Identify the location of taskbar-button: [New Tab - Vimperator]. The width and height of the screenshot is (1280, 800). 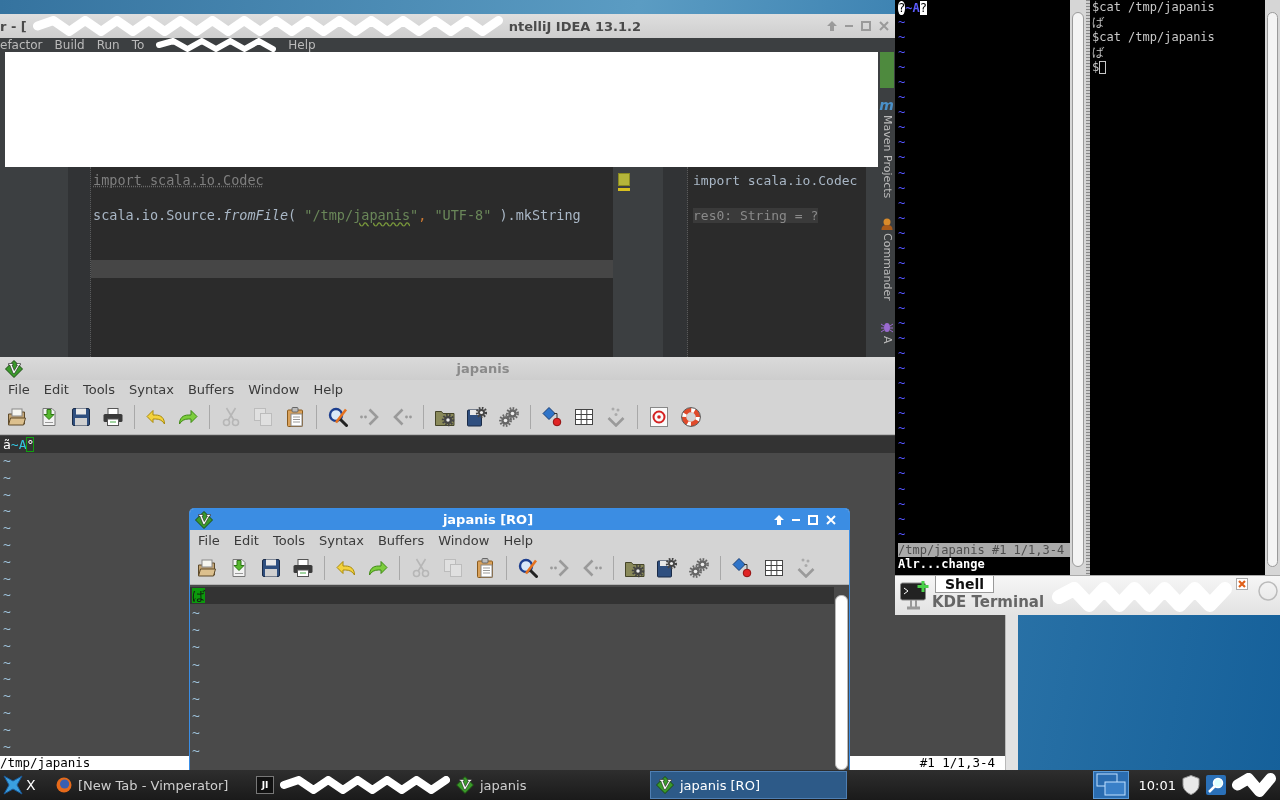
(148, 785).